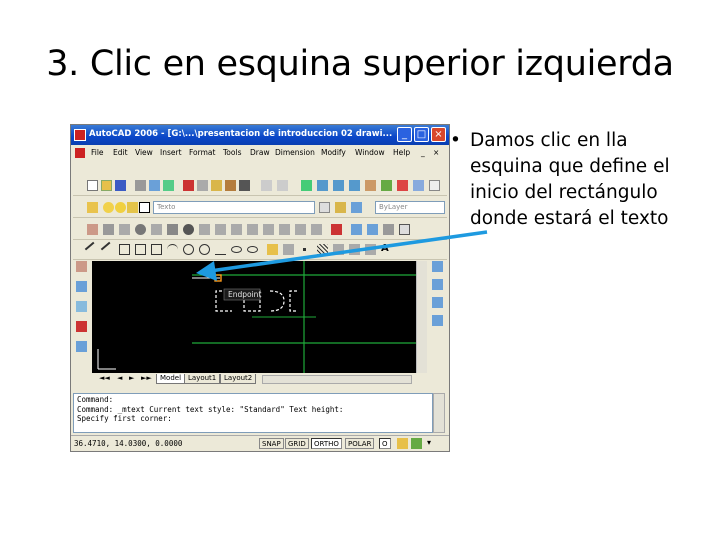  Describe the element at coordinates (206, 271) in the screenshot. I see `arrow-head` at that location.